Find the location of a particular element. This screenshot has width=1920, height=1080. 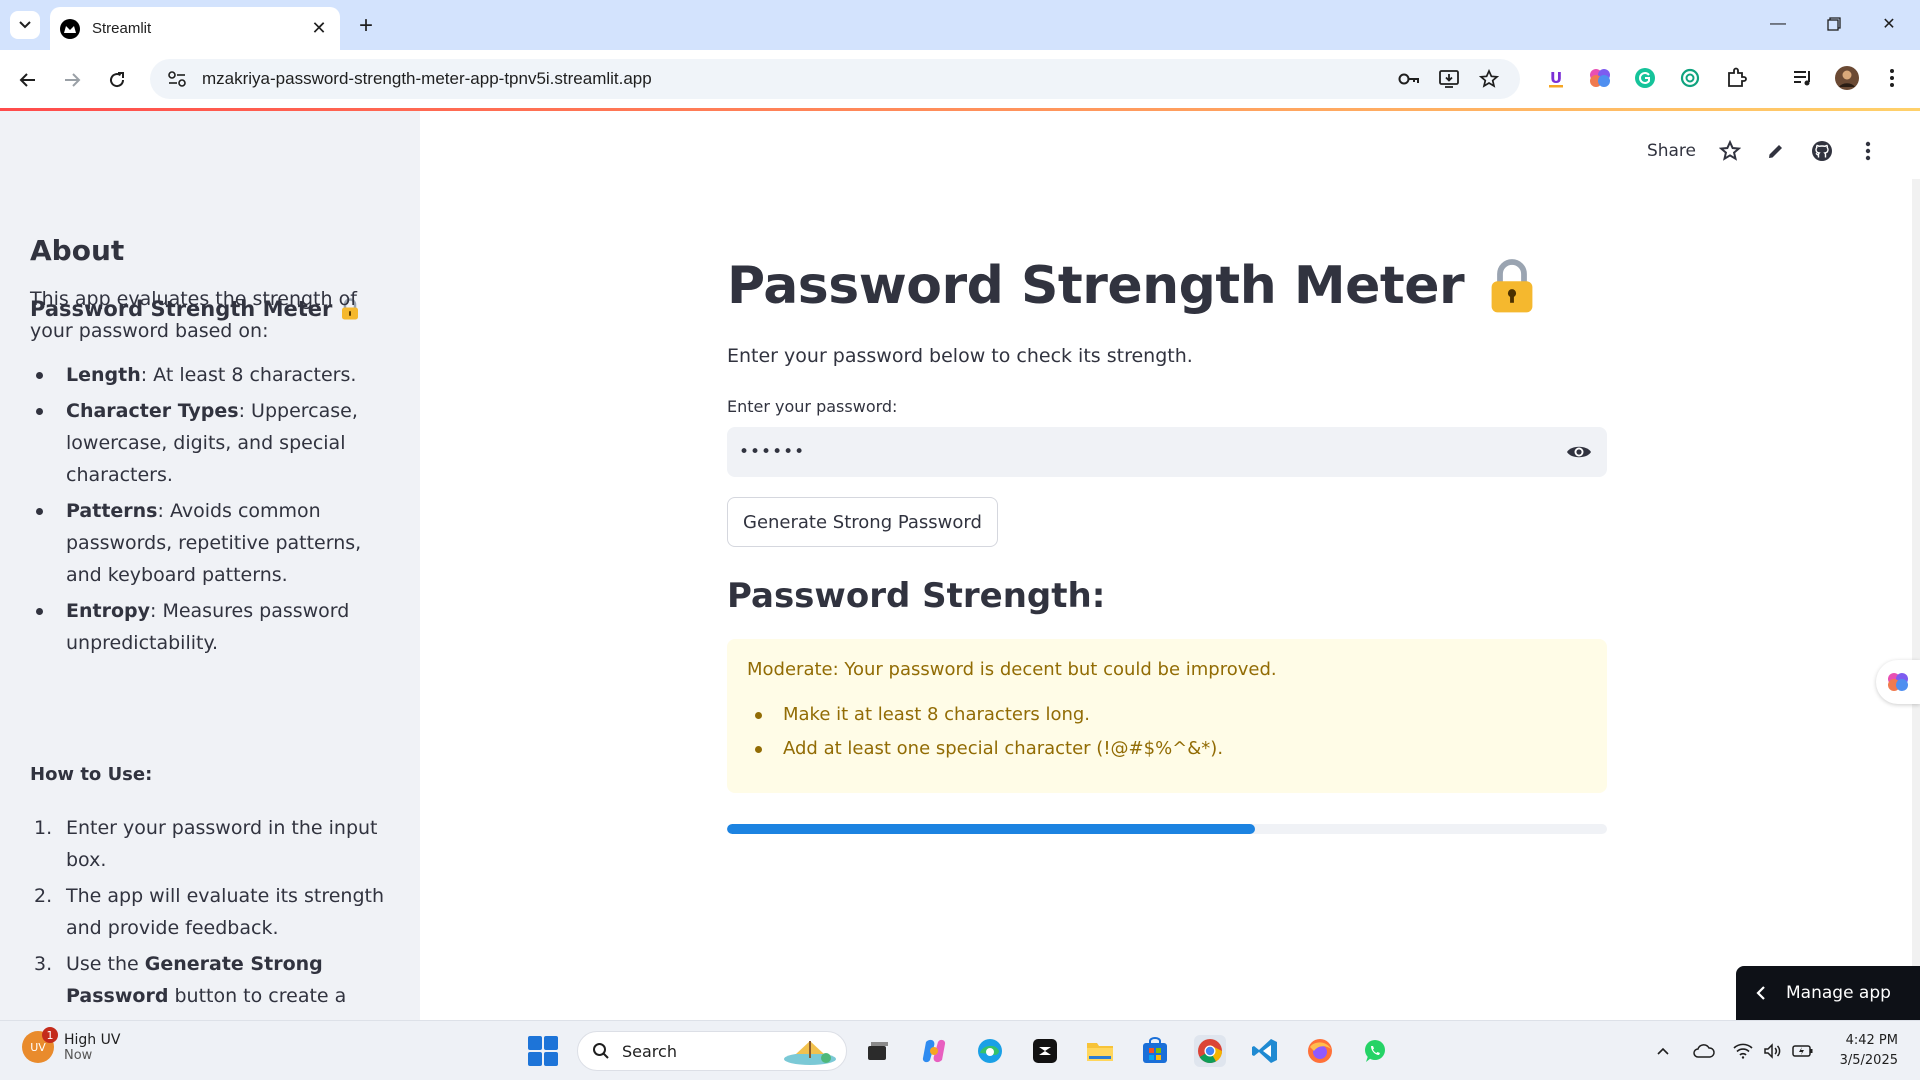

tab-close-icon: ✕ is located at coordinates (319, 29).